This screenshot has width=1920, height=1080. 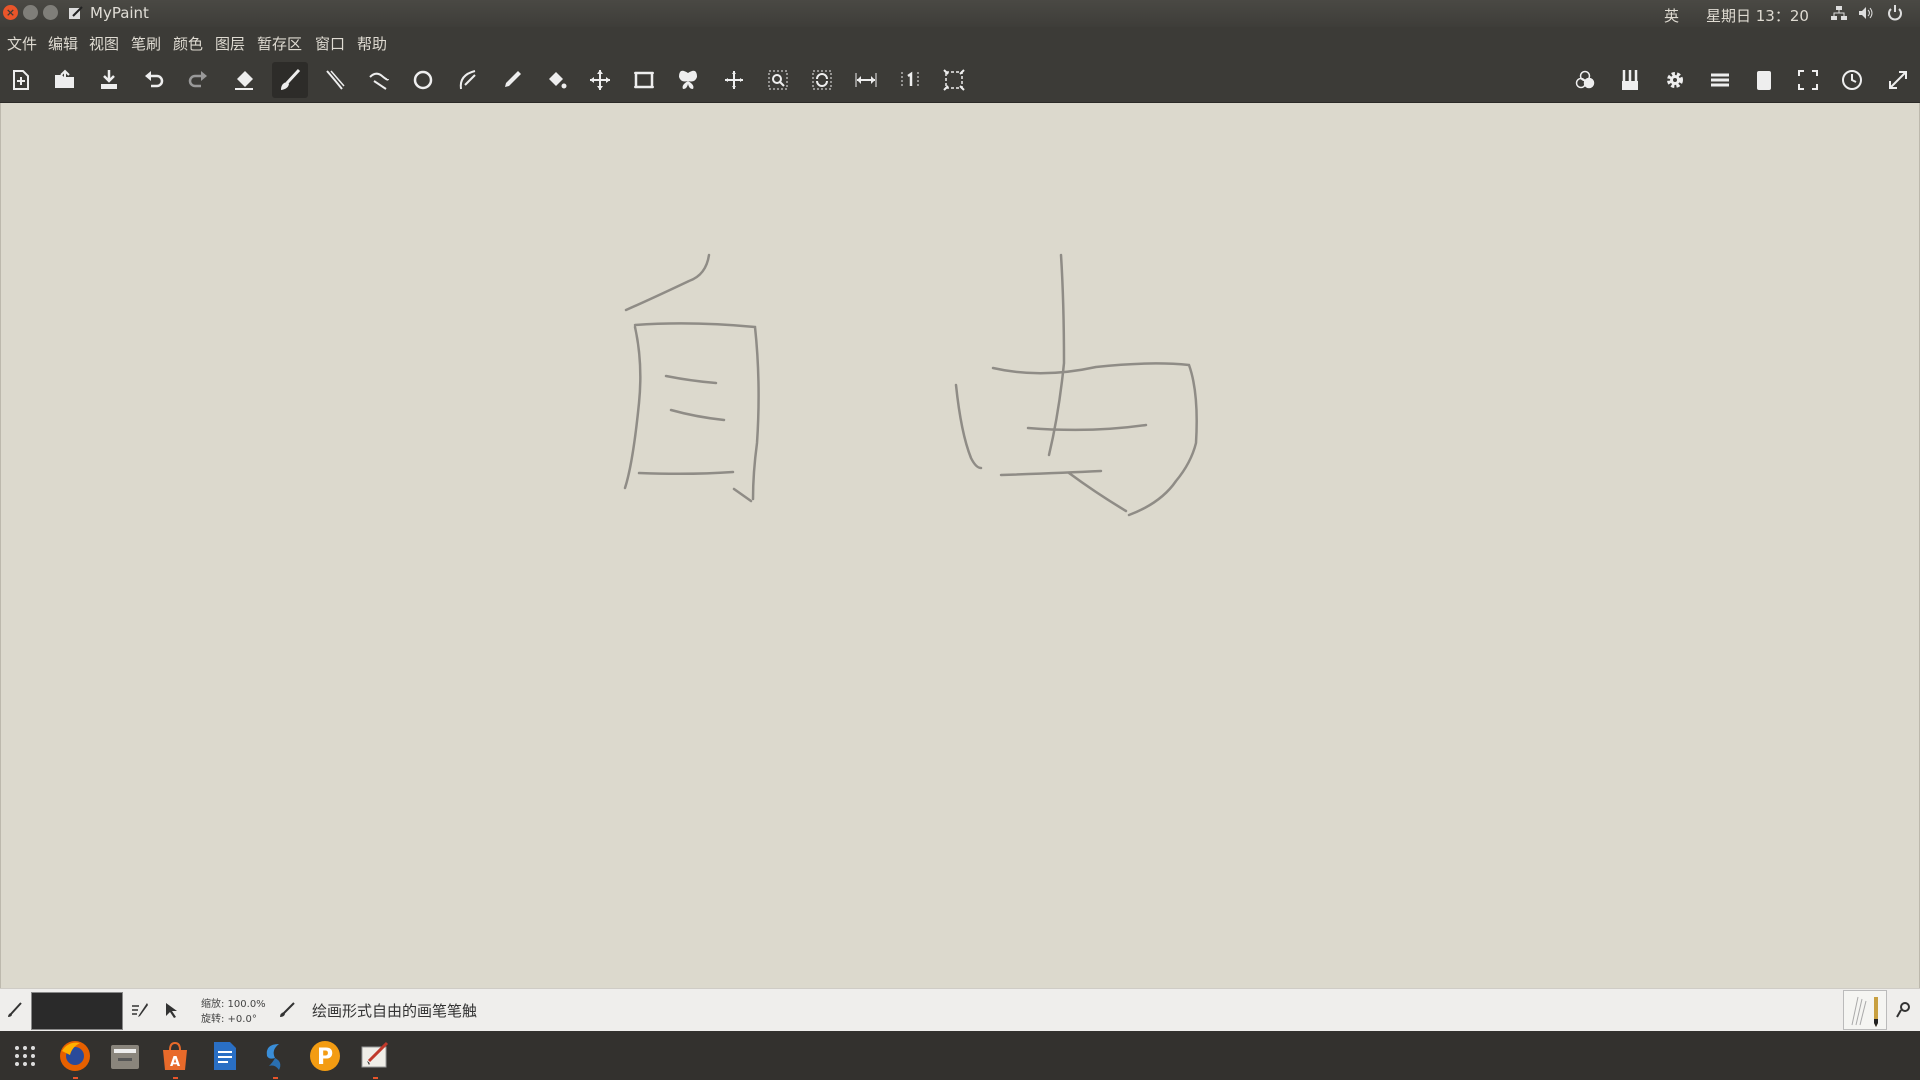 I want to click on redo-icon, so click(x=198, y=80).